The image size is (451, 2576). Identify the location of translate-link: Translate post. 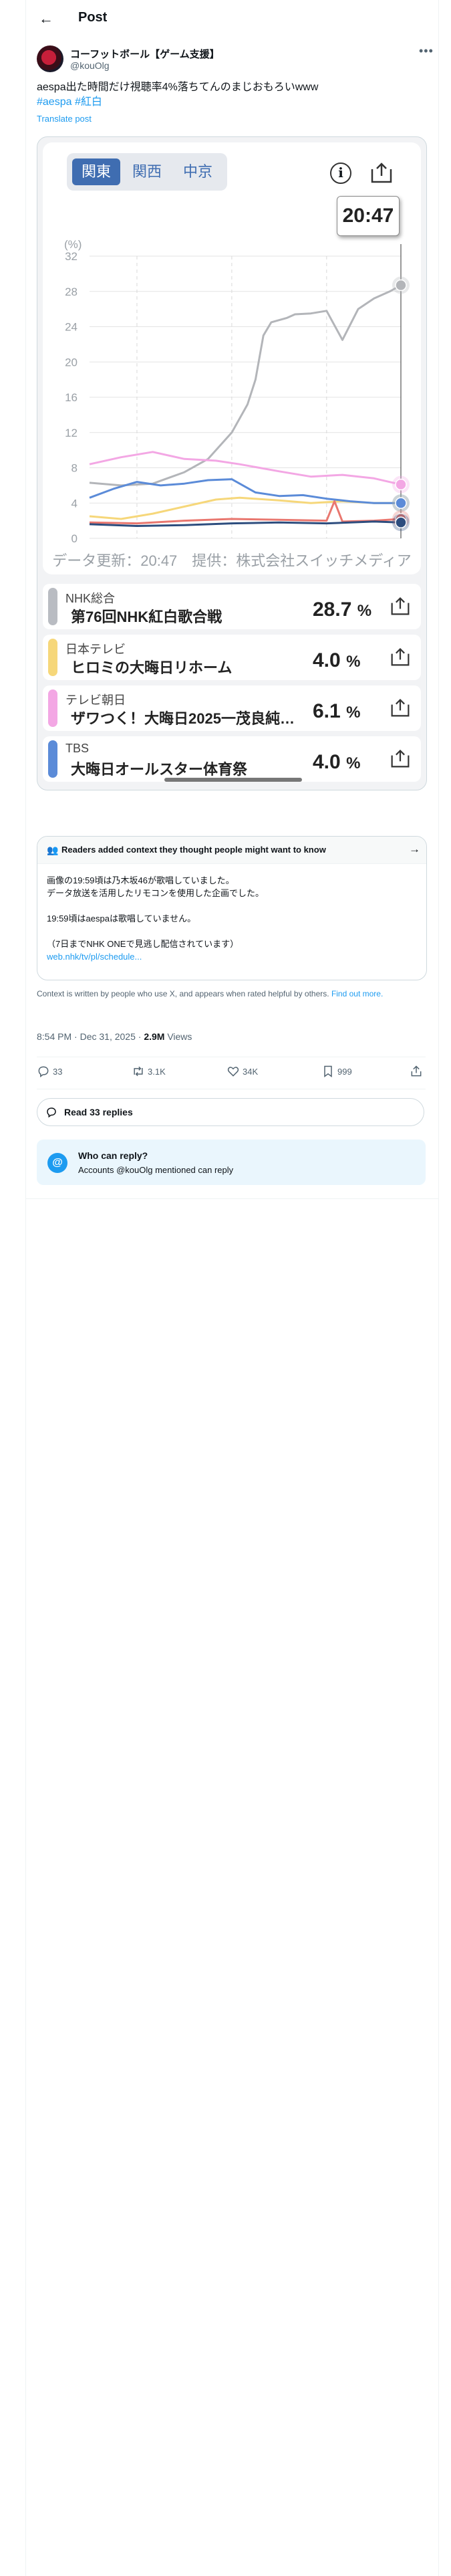
(64, 119).